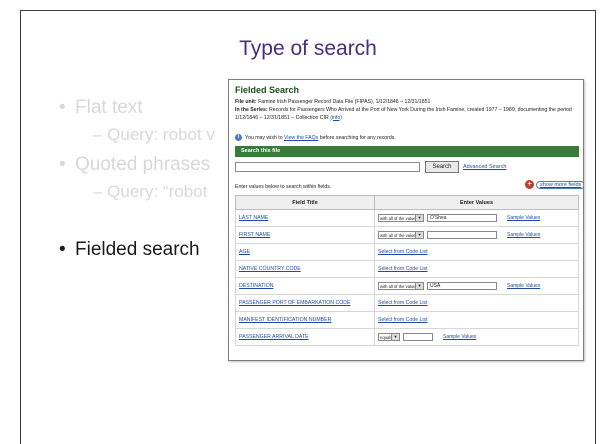 The image size is (600, 444). What do you see at coordinates (462, 286) in the screenshot?
I see `destination-value-input: USA` at bounding box center [462, 286].